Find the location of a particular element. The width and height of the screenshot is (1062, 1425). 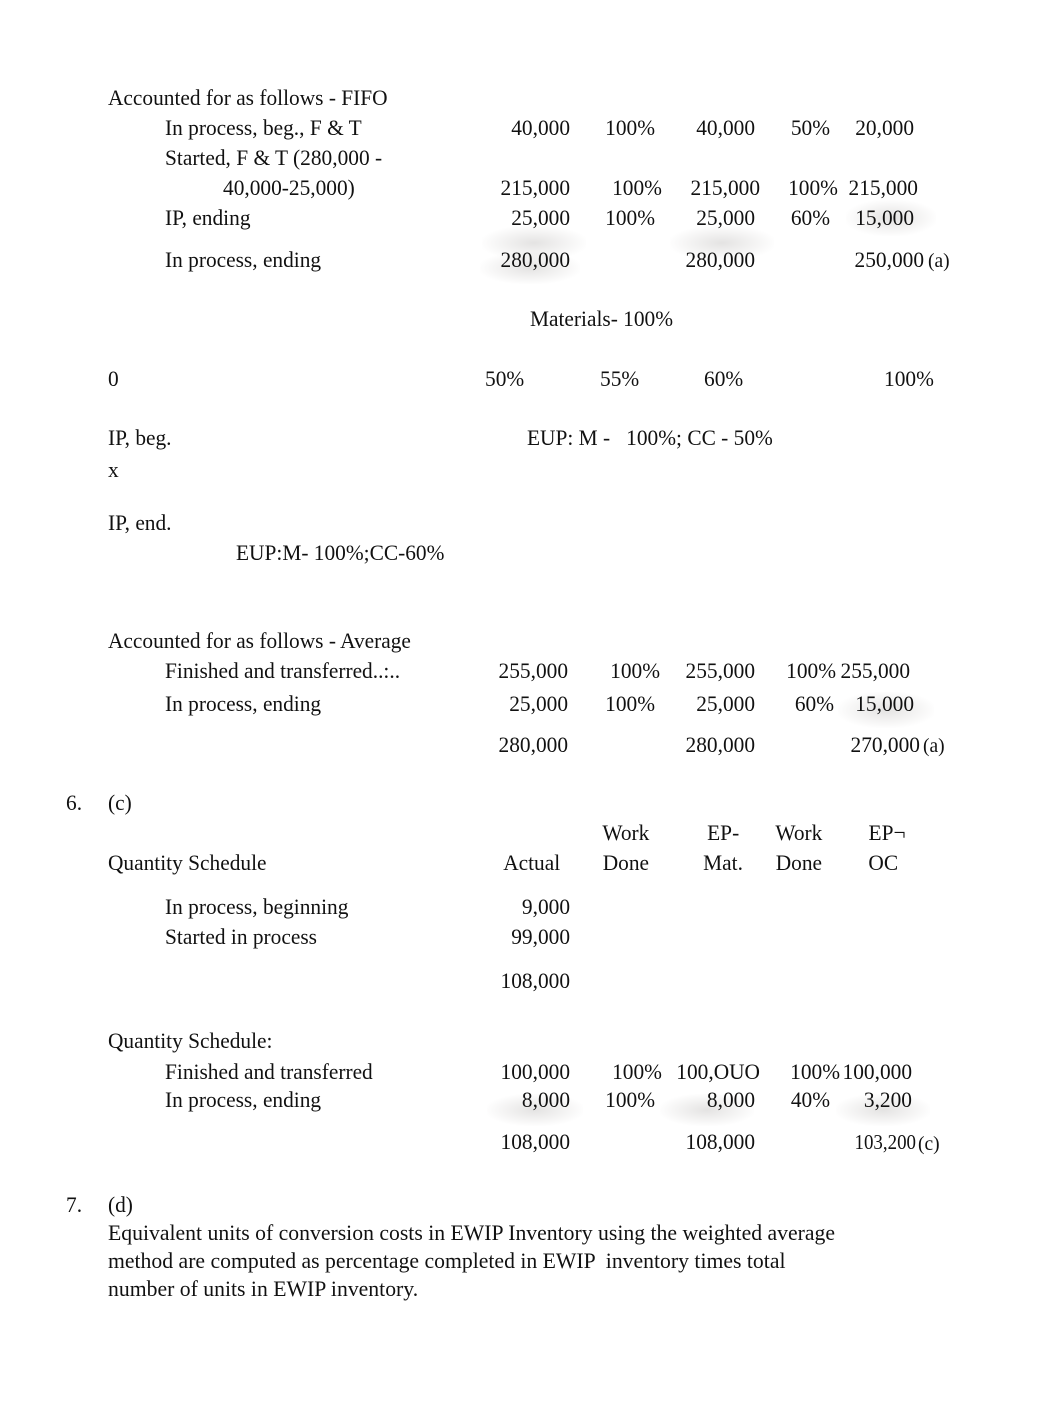

scale-tick-0: 0 is located at coordinates (113, 378).